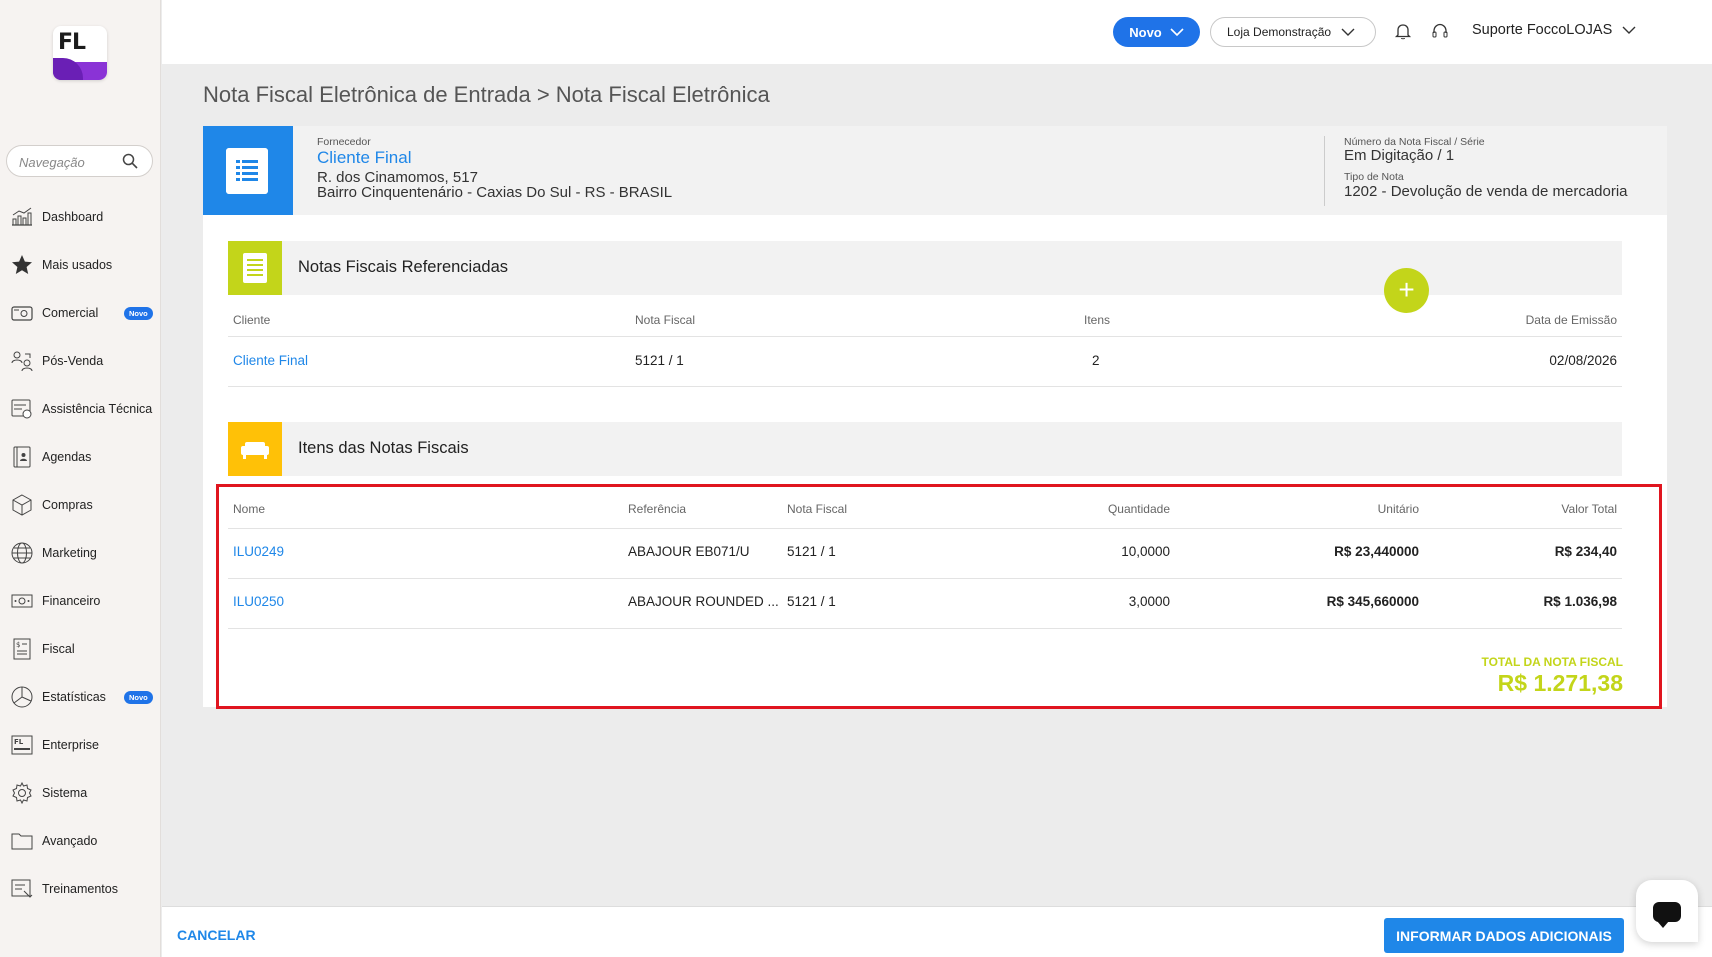 This screenshot has height=957, width=1712. What do you see at coordinates (657, 509) in the screenshot?
I see `column-header-referencia: Referência` at bounding box center [657, 509].